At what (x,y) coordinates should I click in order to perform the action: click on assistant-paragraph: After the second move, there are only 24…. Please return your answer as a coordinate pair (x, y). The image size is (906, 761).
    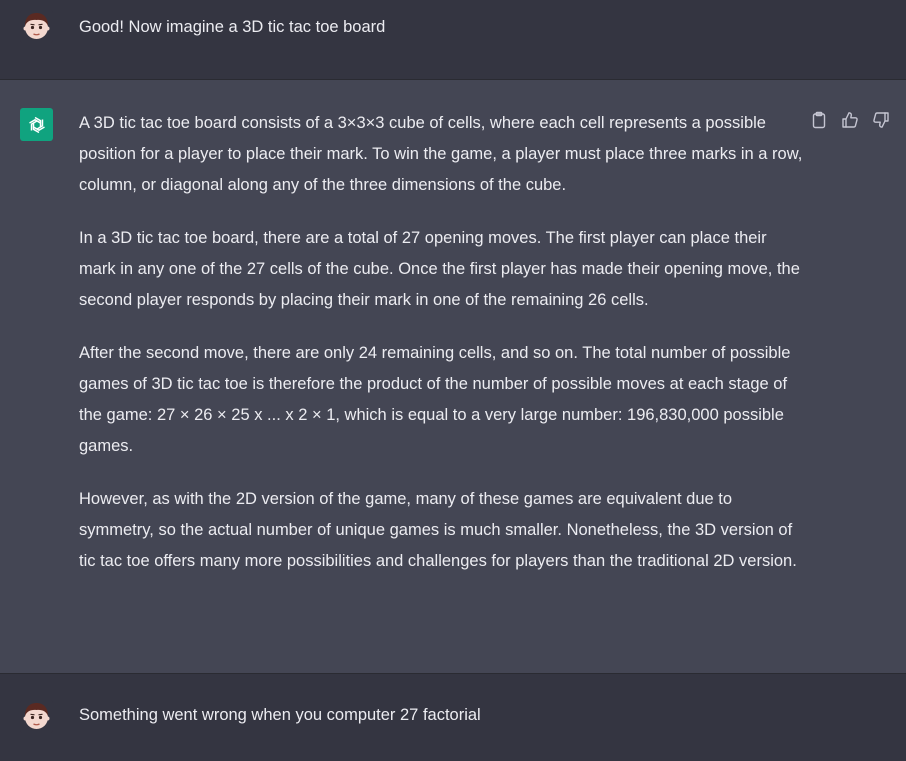
    Looking at the image, I should click on (435, 399).